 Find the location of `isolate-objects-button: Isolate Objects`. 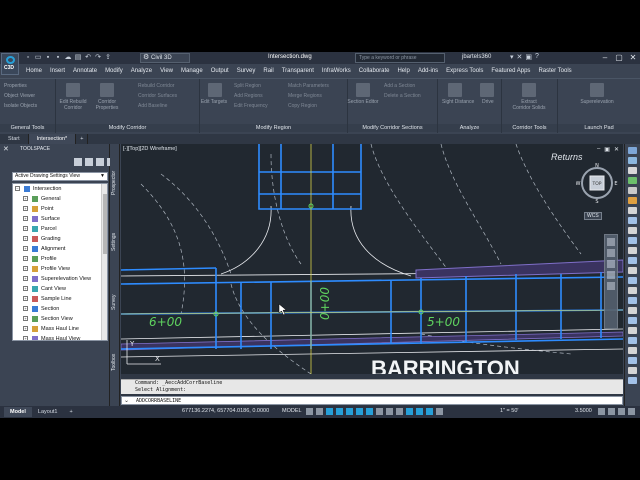

isolate-objects-button: Isolate Objects is located at coordinates (20, 106).